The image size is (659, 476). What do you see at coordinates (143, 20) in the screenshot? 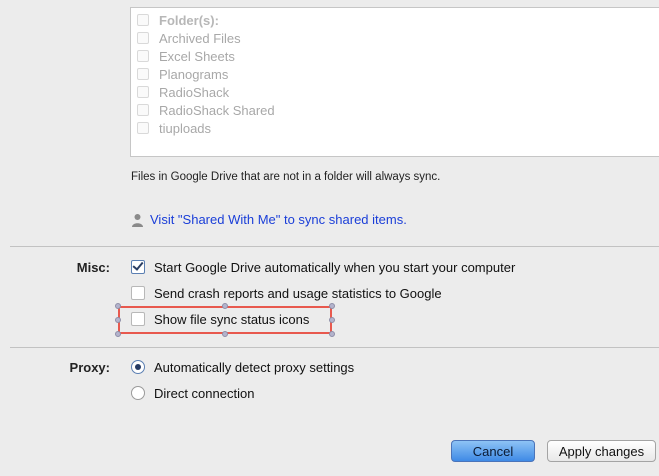
I see `folder-header-checkbox` at bounding box center [143, 20].